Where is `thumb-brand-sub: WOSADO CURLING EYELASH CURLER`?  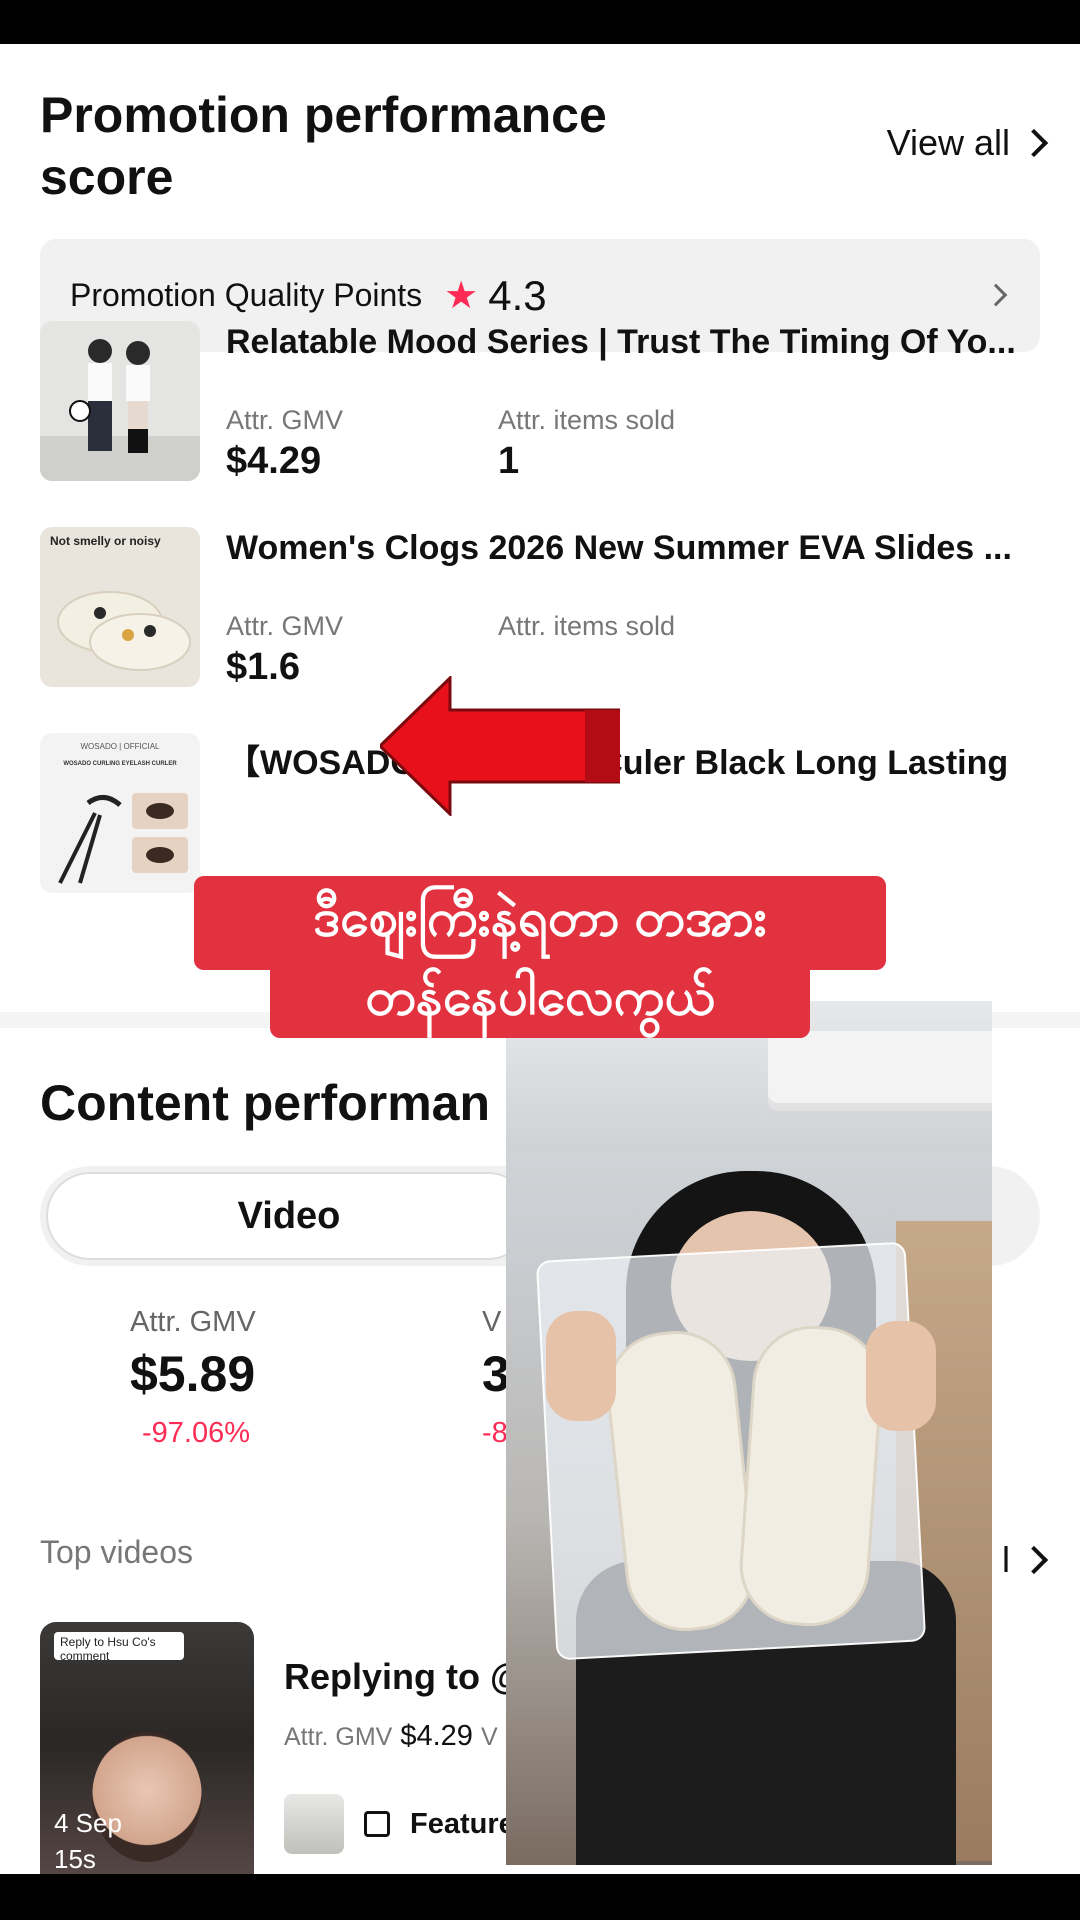 thumb-brand-sub: WOSADO CURLING EYELASH CURLER is located at coordinates (120, 764).